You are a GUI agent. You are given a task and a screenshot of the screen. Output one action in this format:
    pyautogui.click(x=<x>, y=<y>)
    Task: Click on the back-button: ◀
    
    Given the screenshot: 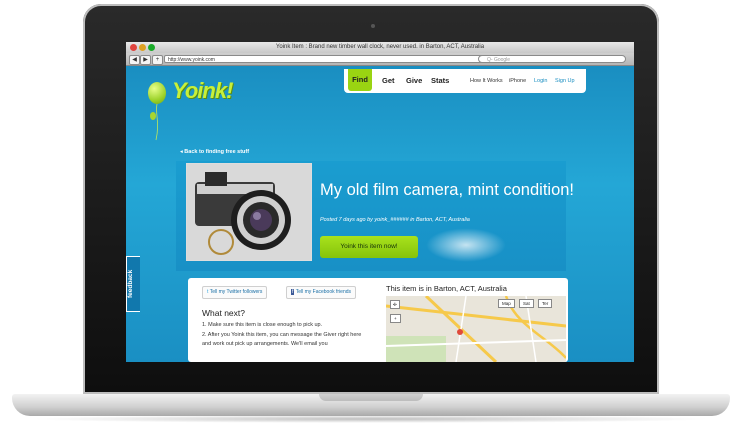 What is the action you would take?
    pyautogui.click(x=134, y=60)
    